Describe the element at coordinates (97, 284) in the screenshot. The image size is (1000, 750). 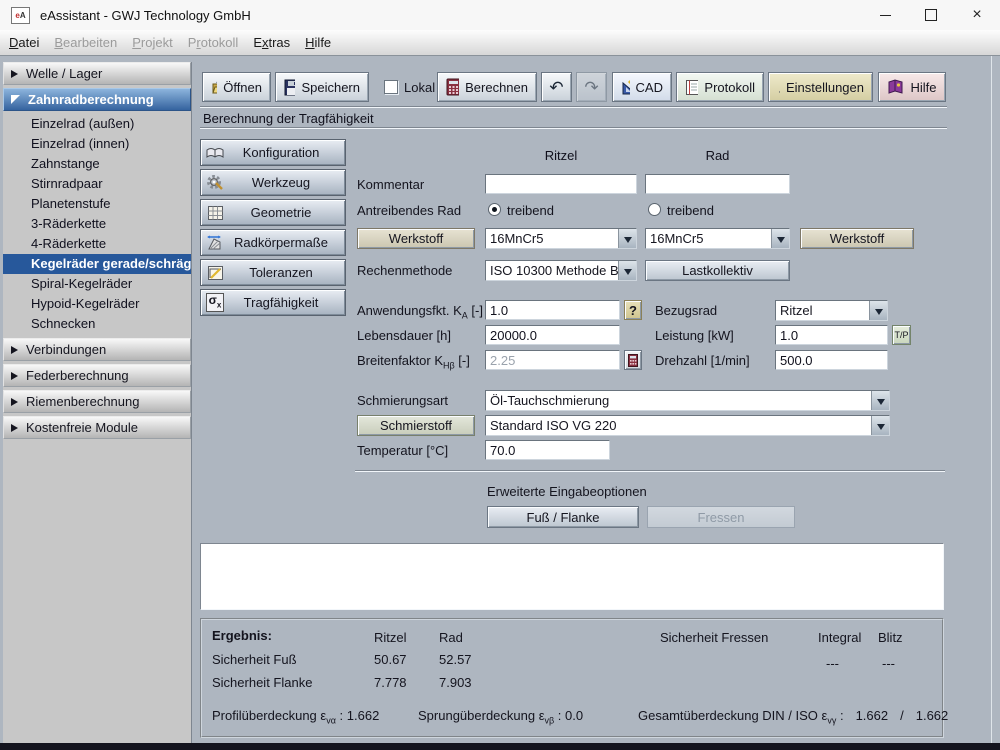
I see `sidebar-item-spiral-kegelraeder: Spiral-Kegelräder` at that location.